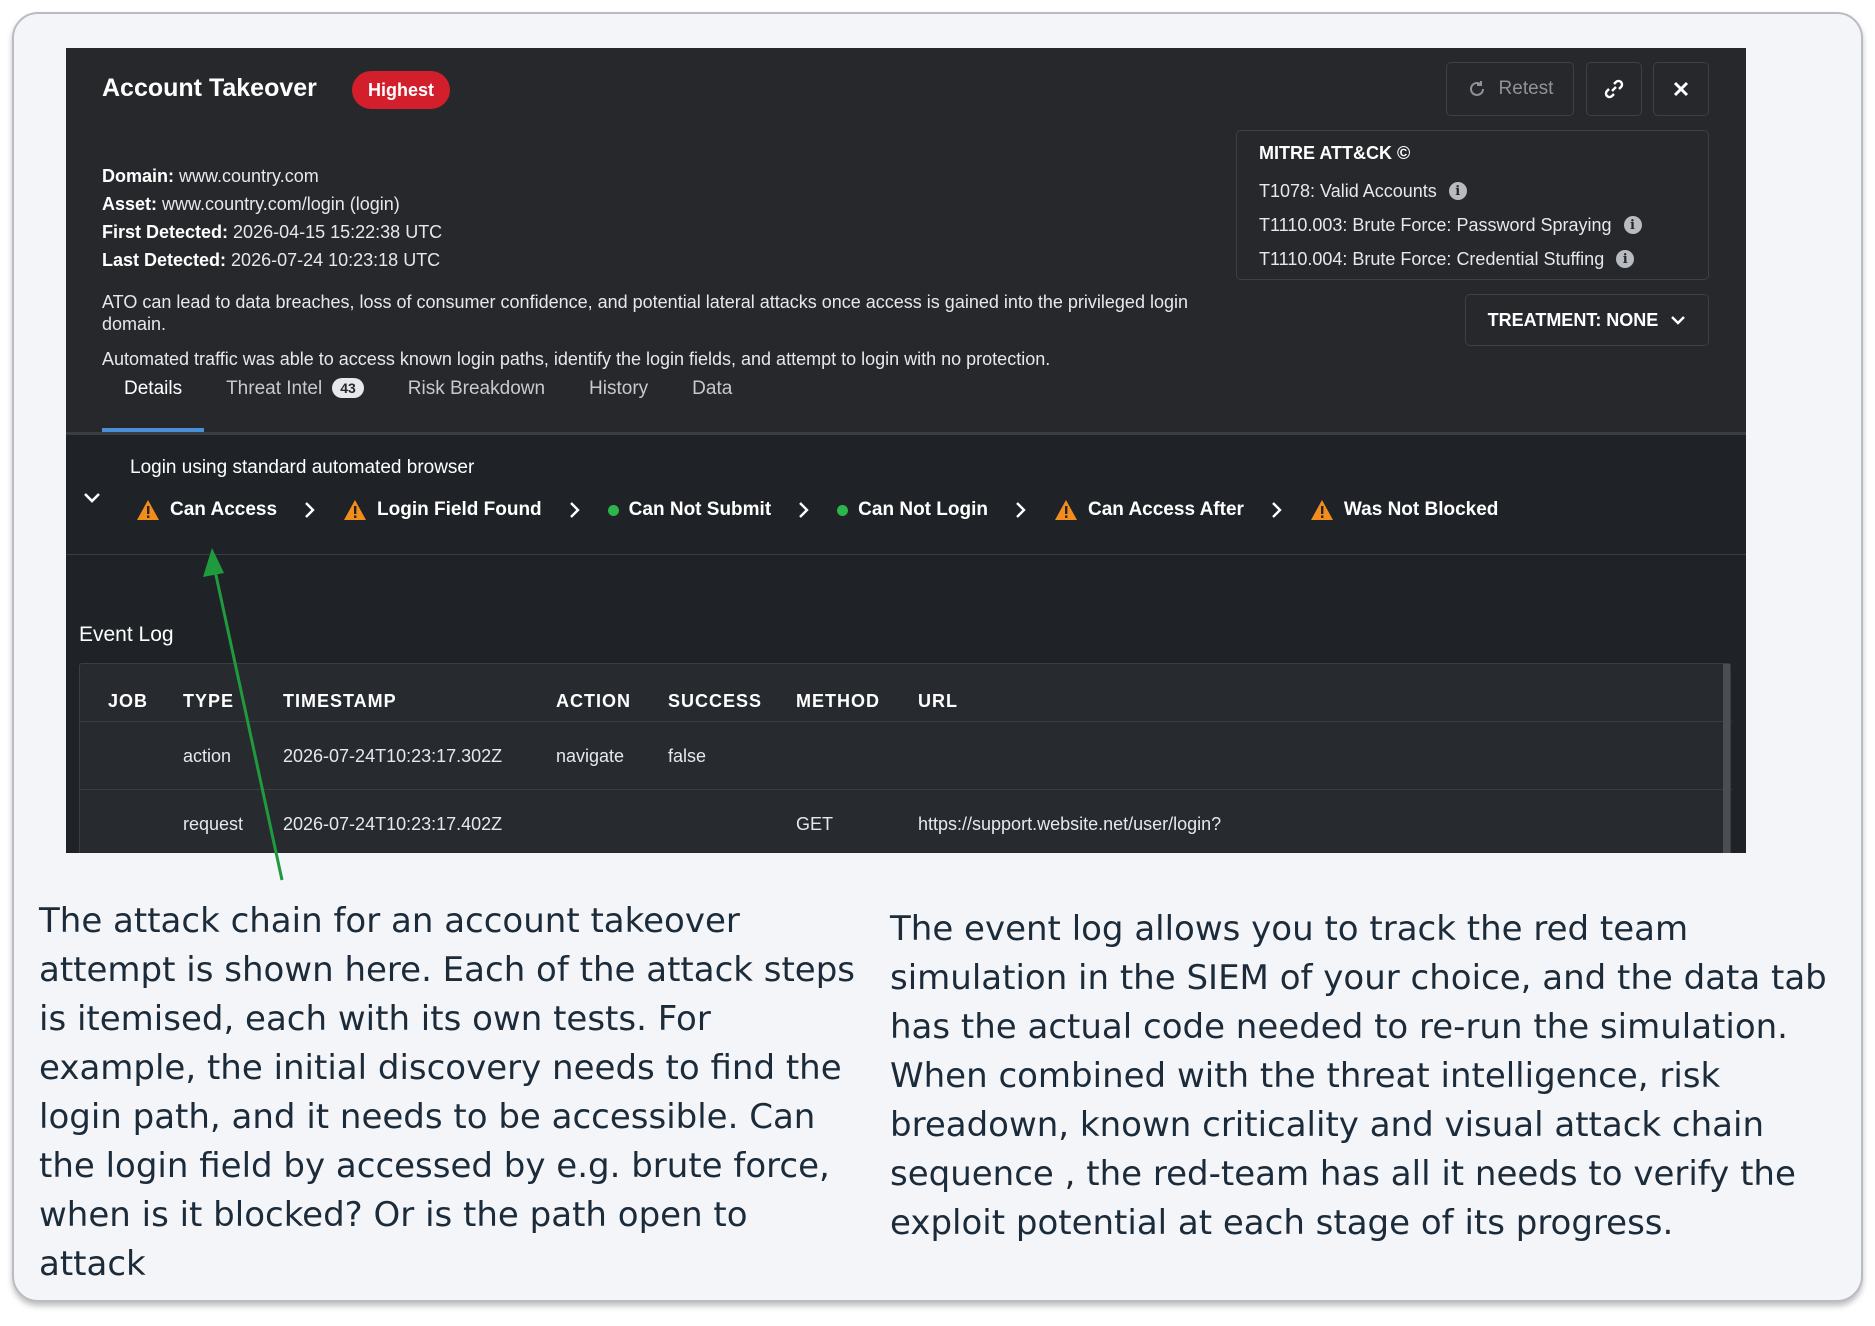  What do you see at coordinates (165, 232) in the screenshot?
I see `first-detected-label: First Detected:` at bounding box center [165, 232].